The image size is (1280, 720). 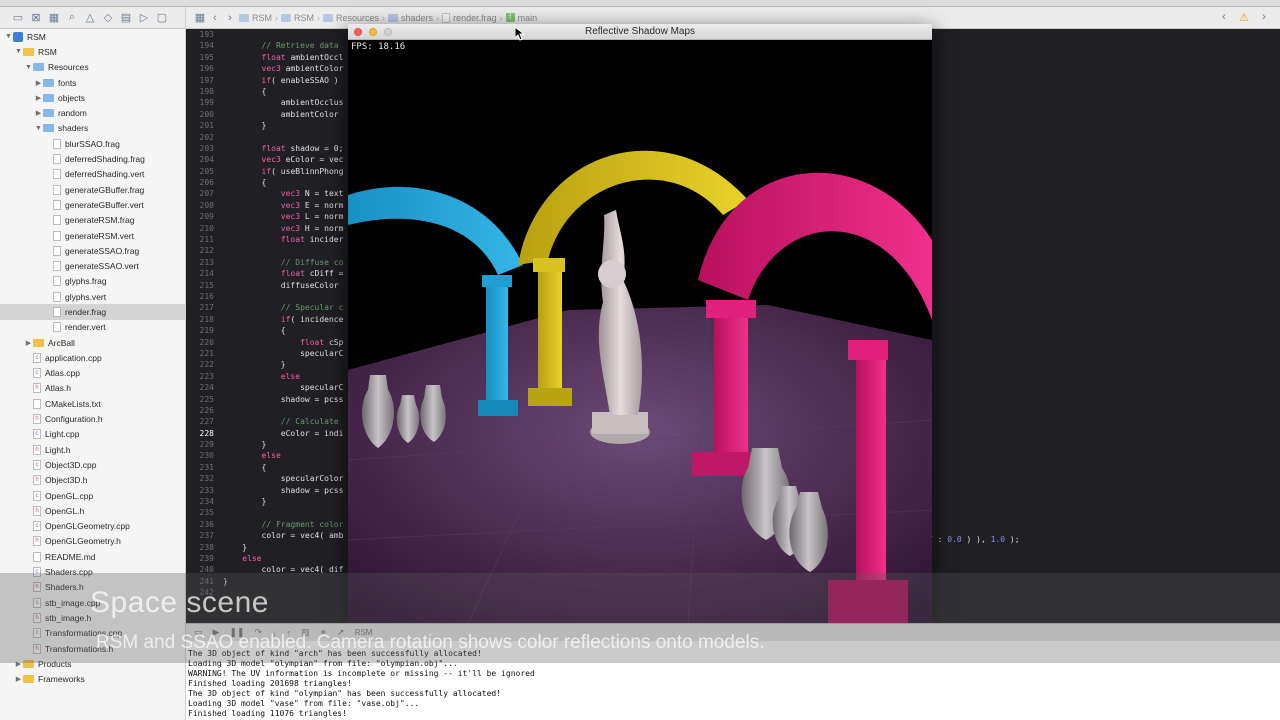 What do you see at coordinates (92, 158) in the screenshot?
I see `sidebar-item-deferredshading-frag: deferredShading.frag` at bounding box center [92, 158].